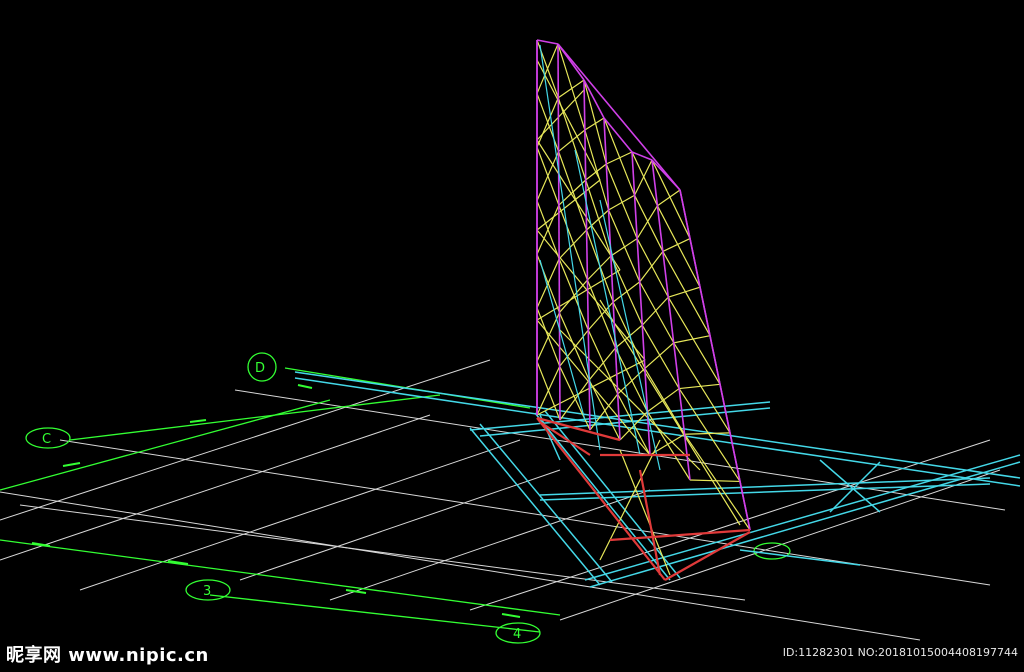 This screenshot has width=1024, height=672. Describe the element at coordinates (46, 439) in the screenshot. I see `axis-label-c: C` at that location.